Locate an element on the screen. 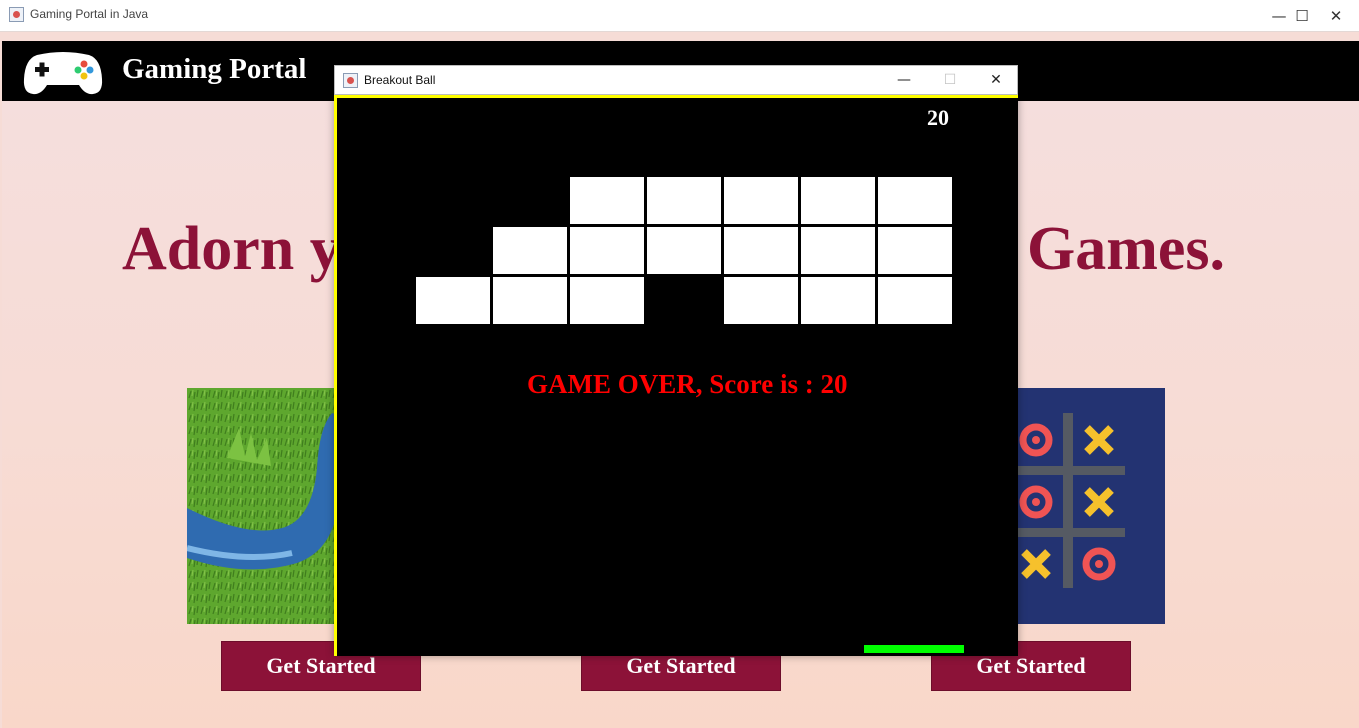 This screenshot has width=1359, height=728. headline-right: Games. is located at coordinates (1126, 249).